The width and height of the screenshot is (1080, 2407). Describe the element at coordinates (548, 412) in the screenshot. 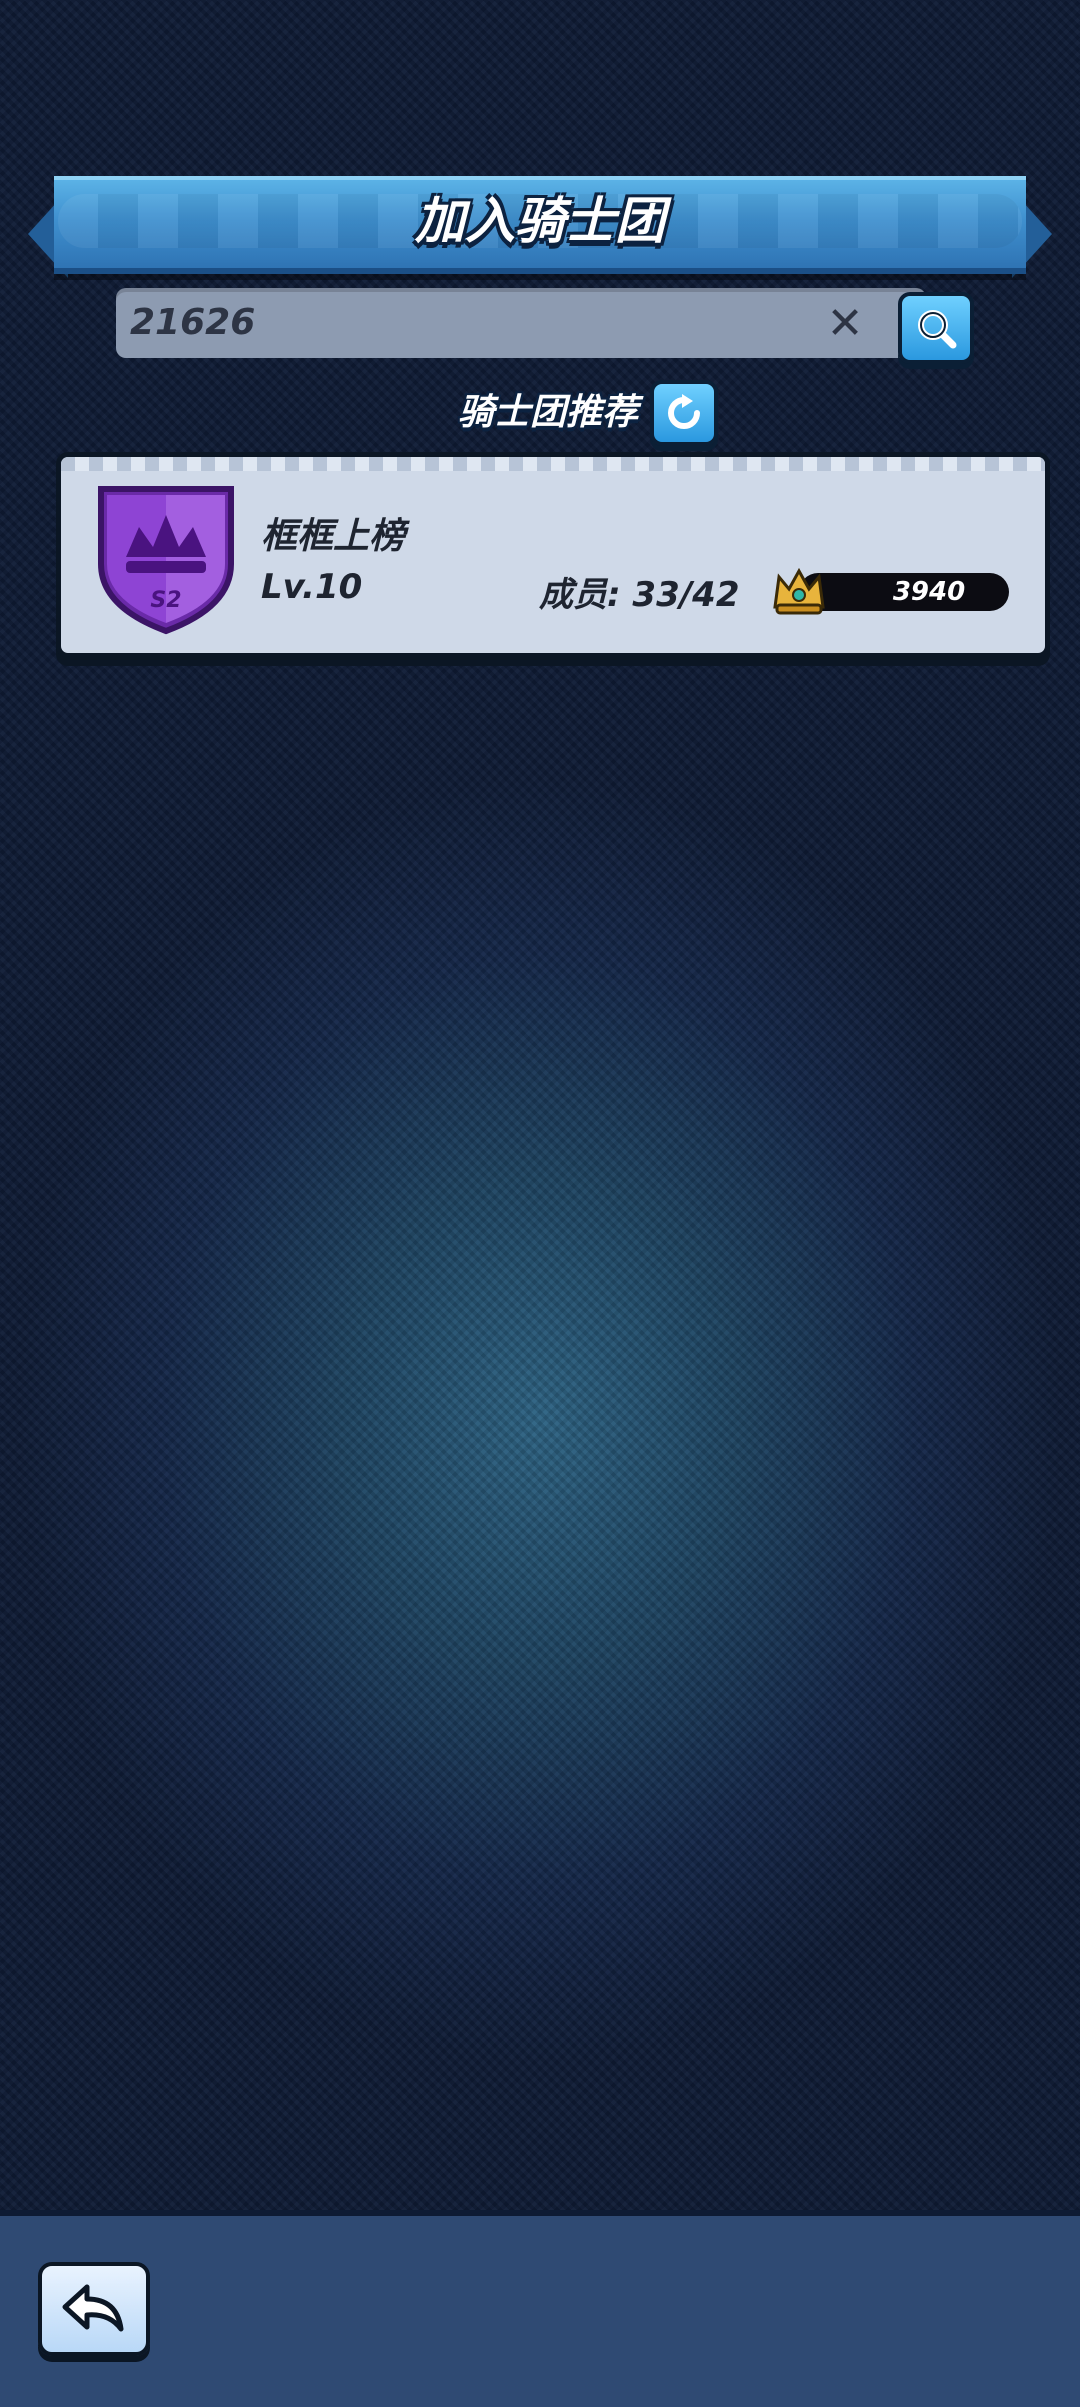

I see `recommend-label: 骑士团推荐` at that location.